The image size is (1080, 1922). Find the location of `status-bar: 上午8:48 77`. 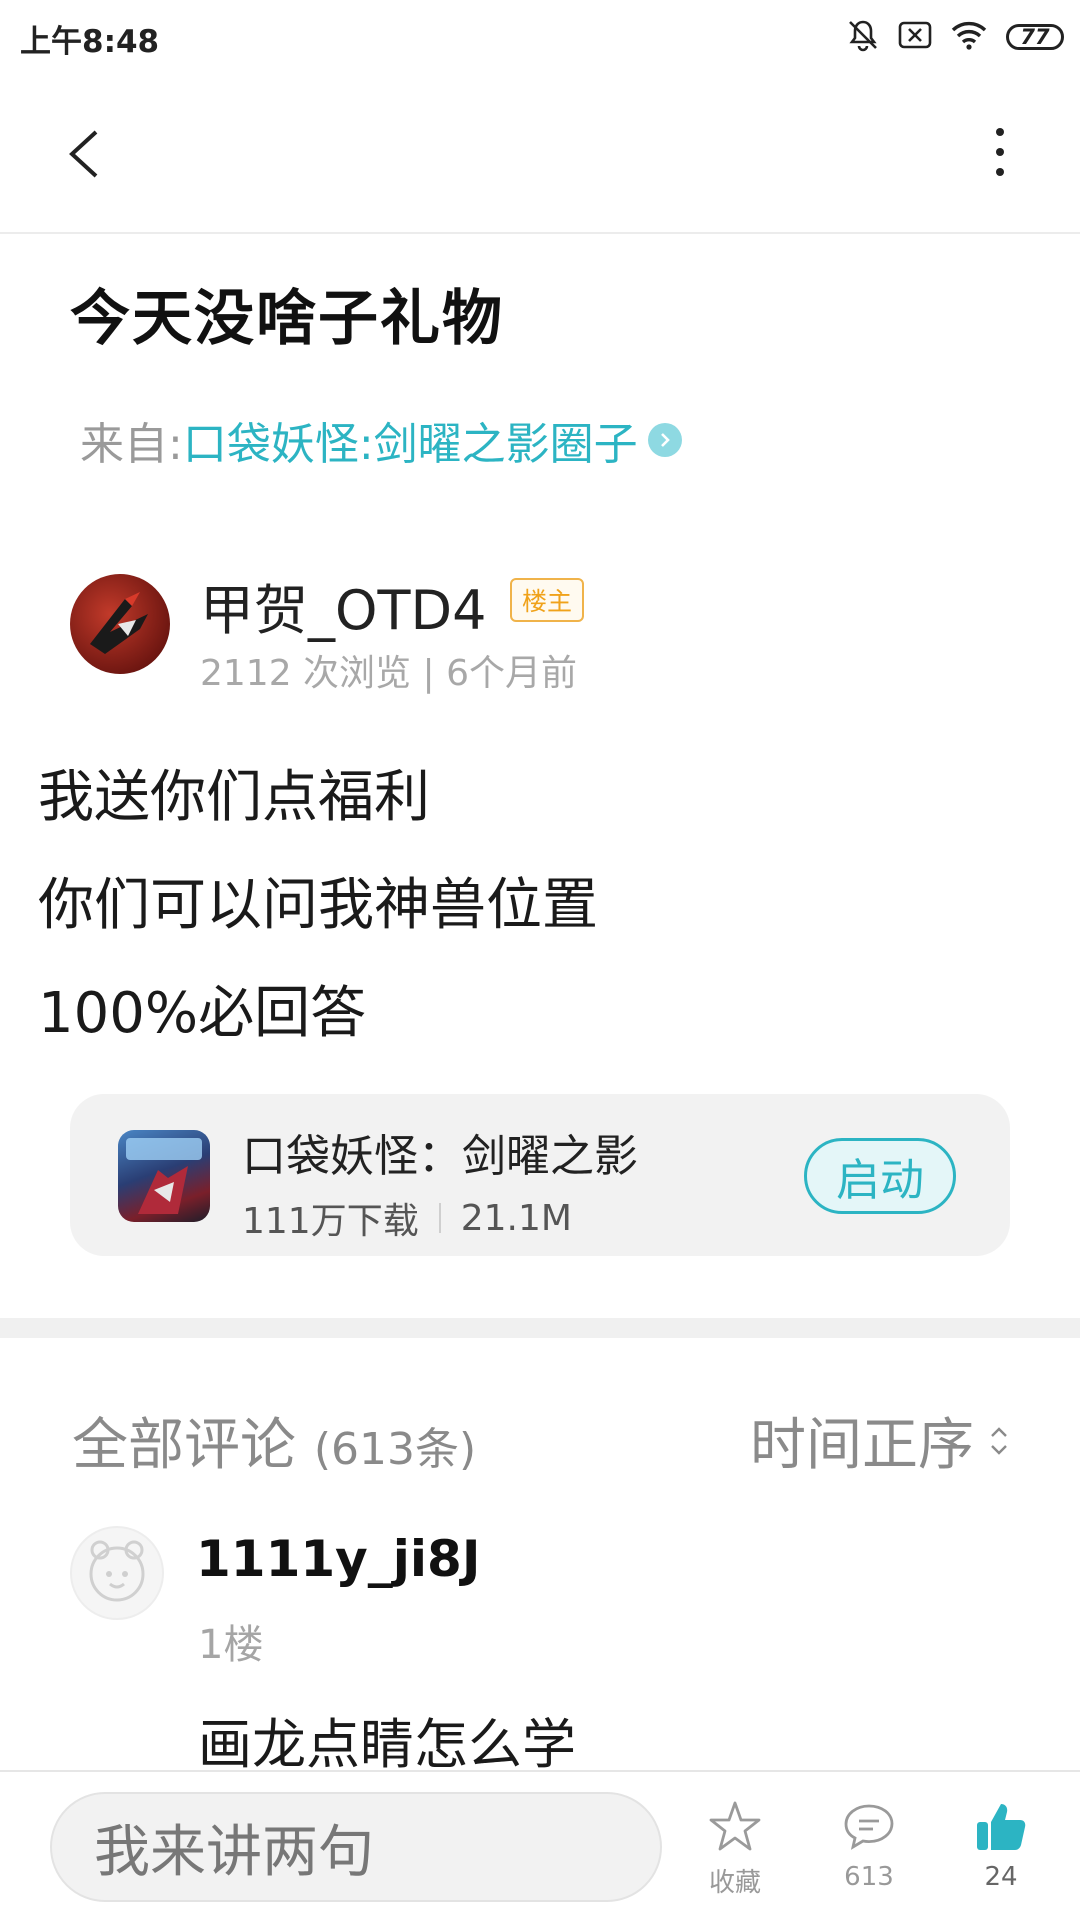

status-bar: 上午8:48 77 is located at coordinates (540, 36).